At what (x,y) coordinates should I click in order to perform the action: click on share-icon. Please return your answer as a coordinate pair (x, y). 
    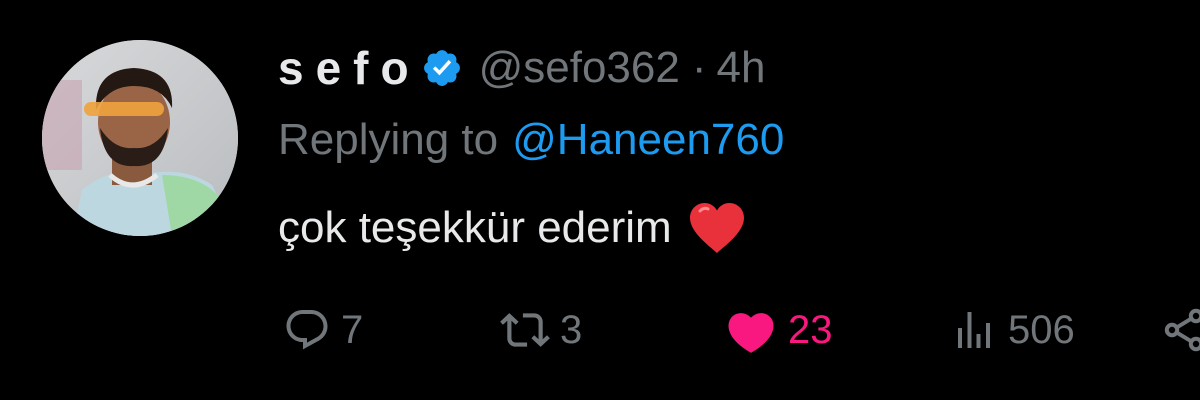
    Looking at the image, I should click on (1182, 330).